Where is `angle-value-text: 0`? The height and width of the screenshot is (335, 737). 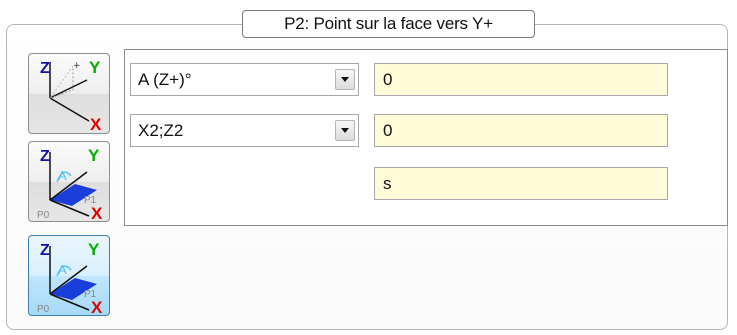
angle-value-text: 0 is located at coordinates (388, 79).